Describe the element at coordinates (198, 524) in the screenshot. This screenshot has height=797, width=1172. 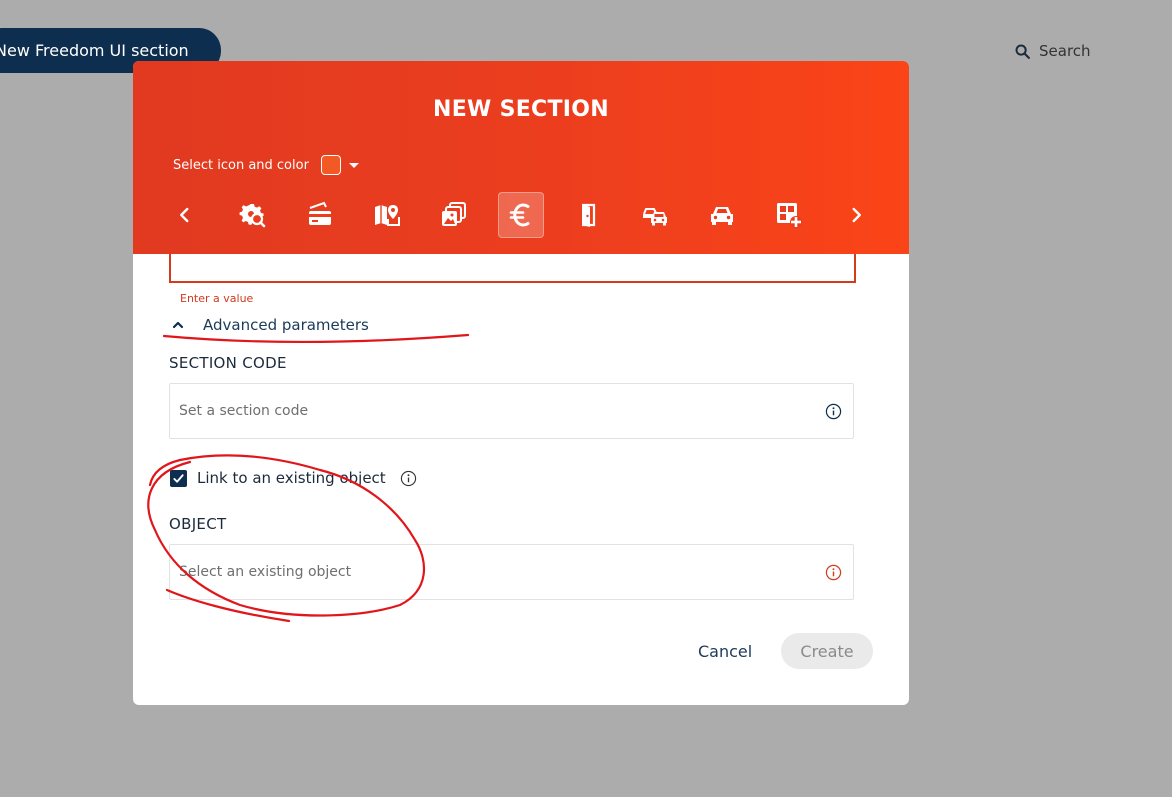
I see `object-label: OBJECT` at that location.